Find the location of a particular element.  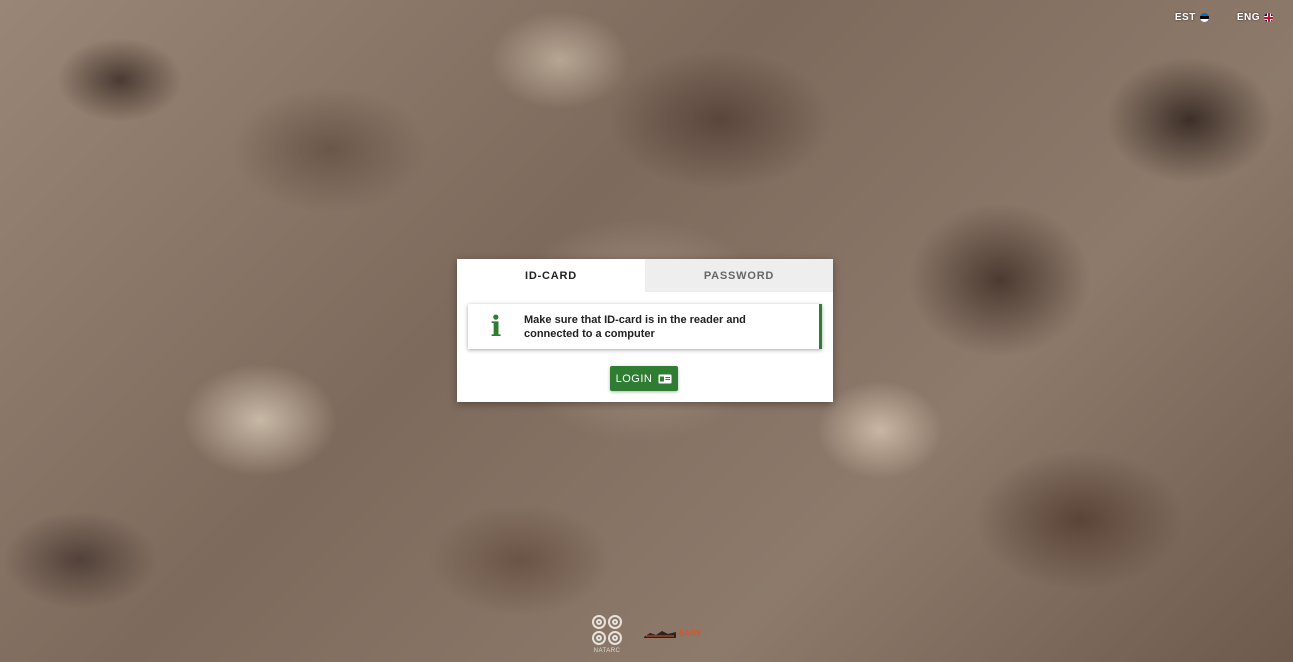

language-switcher: EST ENG is located at coordinates (1224, 17).